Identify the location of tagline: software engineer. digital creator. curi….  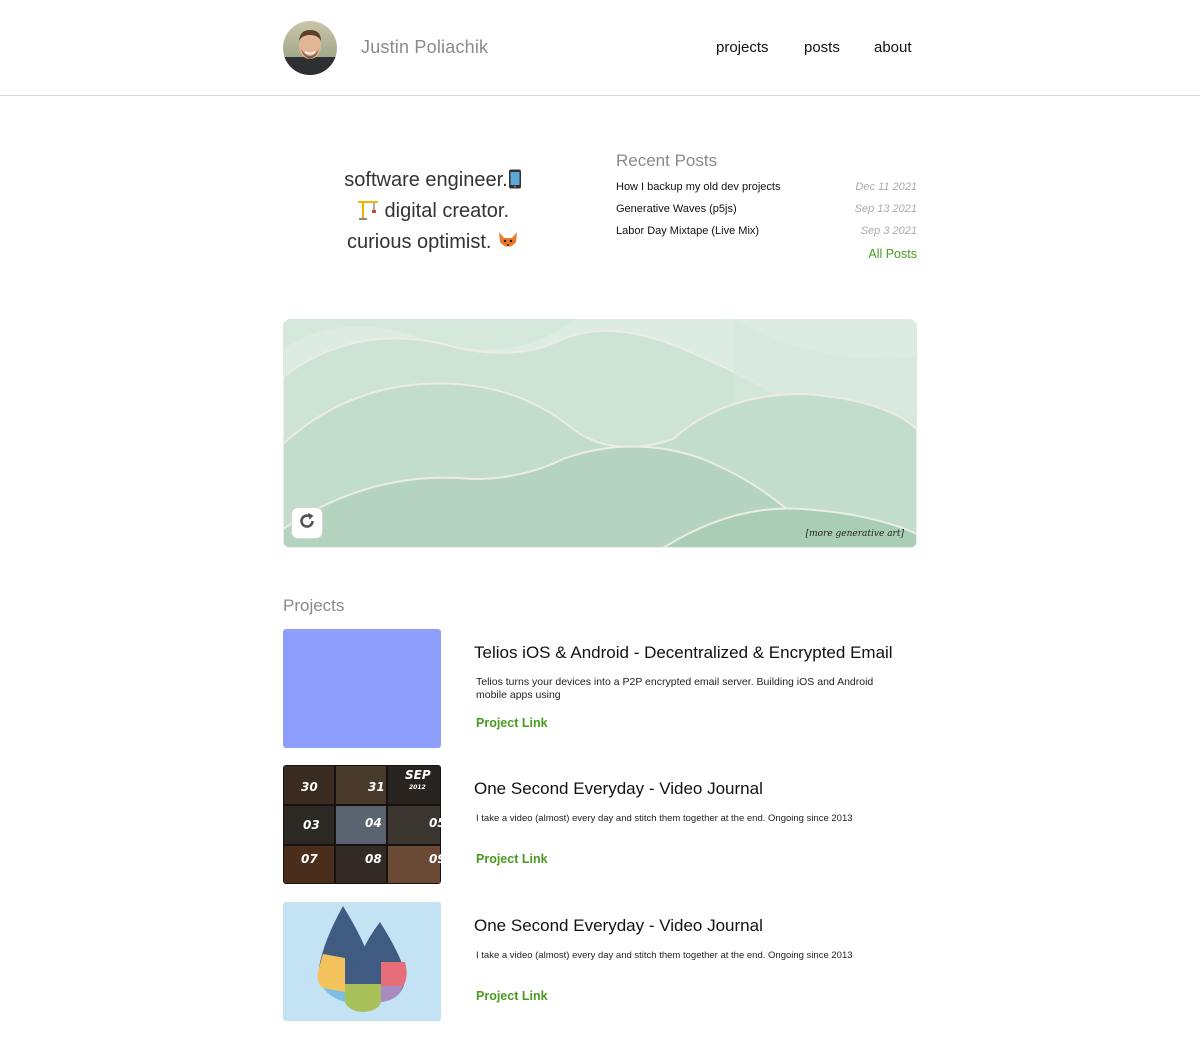
(433, 212).